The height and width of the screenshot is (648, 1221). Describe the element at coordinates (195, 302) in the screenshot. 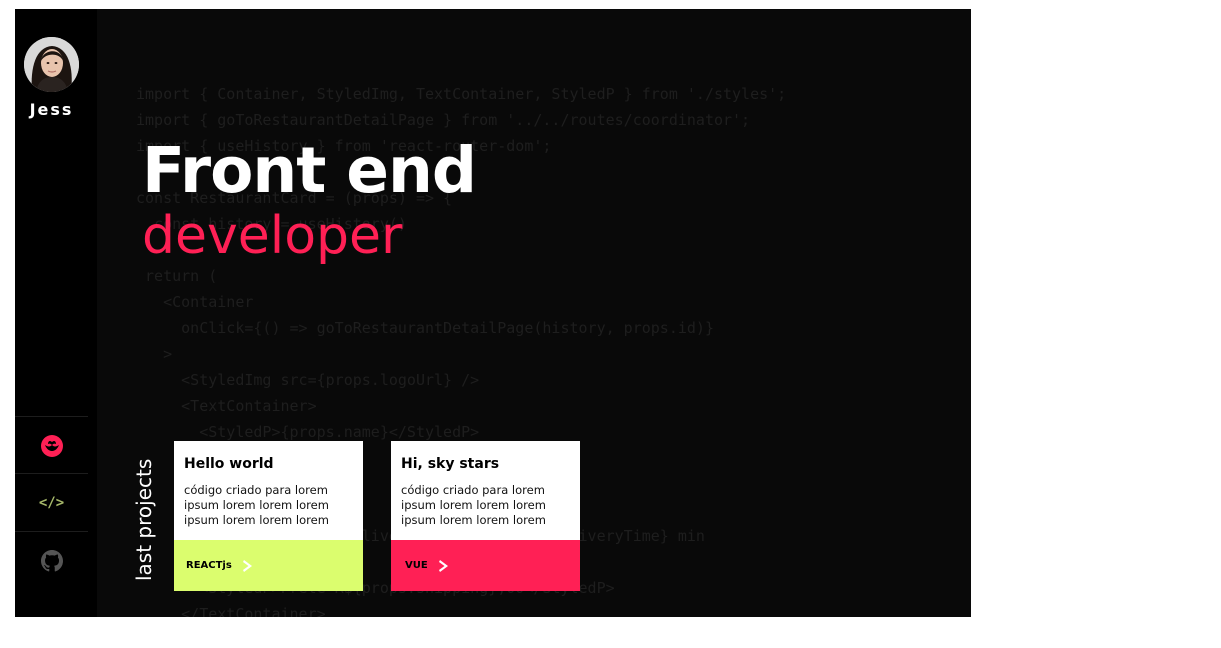

I see `code-line: <Container` at that location.